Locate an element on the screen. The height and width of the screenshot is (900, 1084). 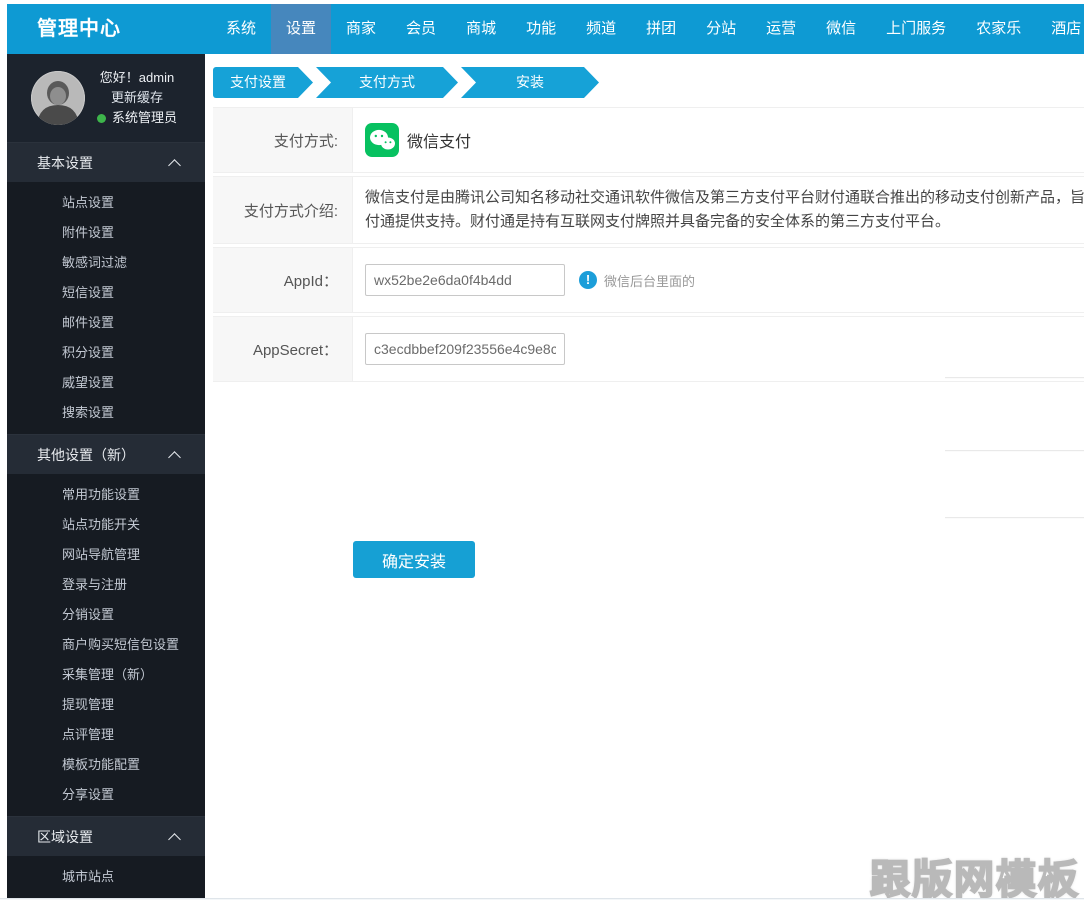
sidebar-item-points-settings: 积分设置 is located at coordinates (106, 353).